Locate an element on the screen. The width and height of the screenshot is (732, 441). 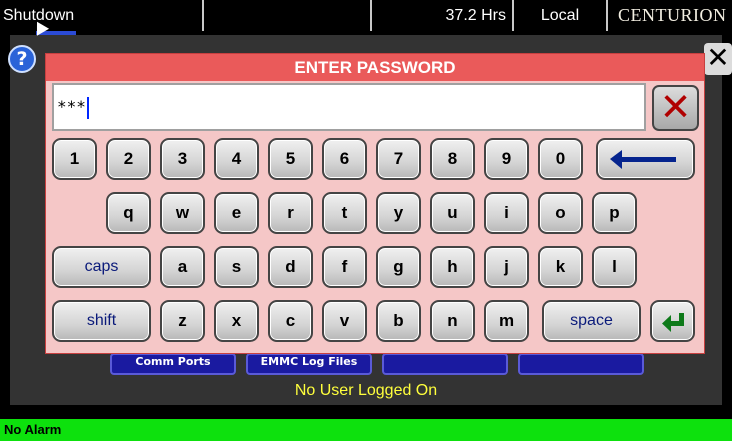
key-z: z is located at coordinates (182, 321).